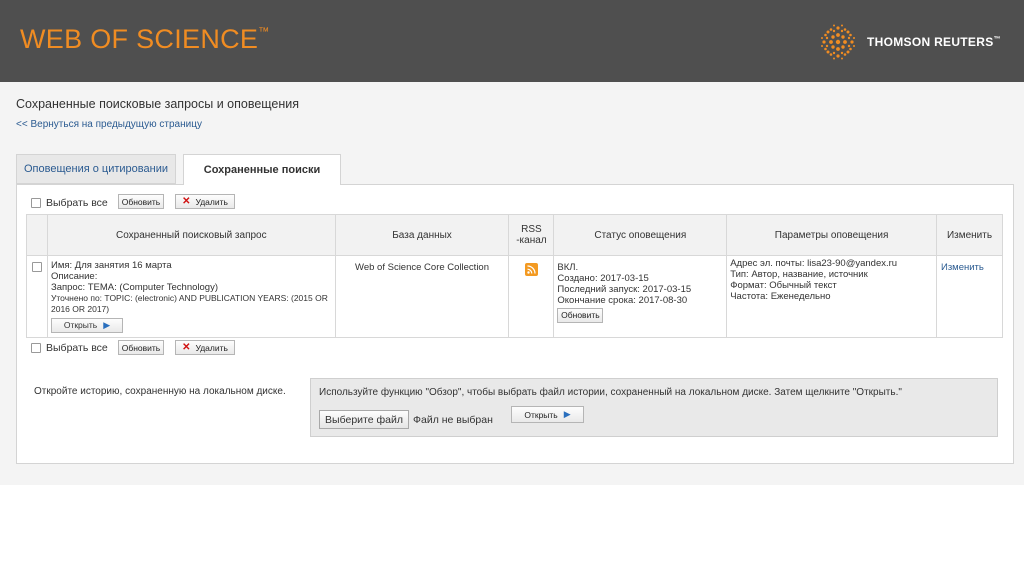  What do you see at coordinates (969, 235) in the screenshot?
I see `header-edit: Изменить` at bounding box center [969, 235].